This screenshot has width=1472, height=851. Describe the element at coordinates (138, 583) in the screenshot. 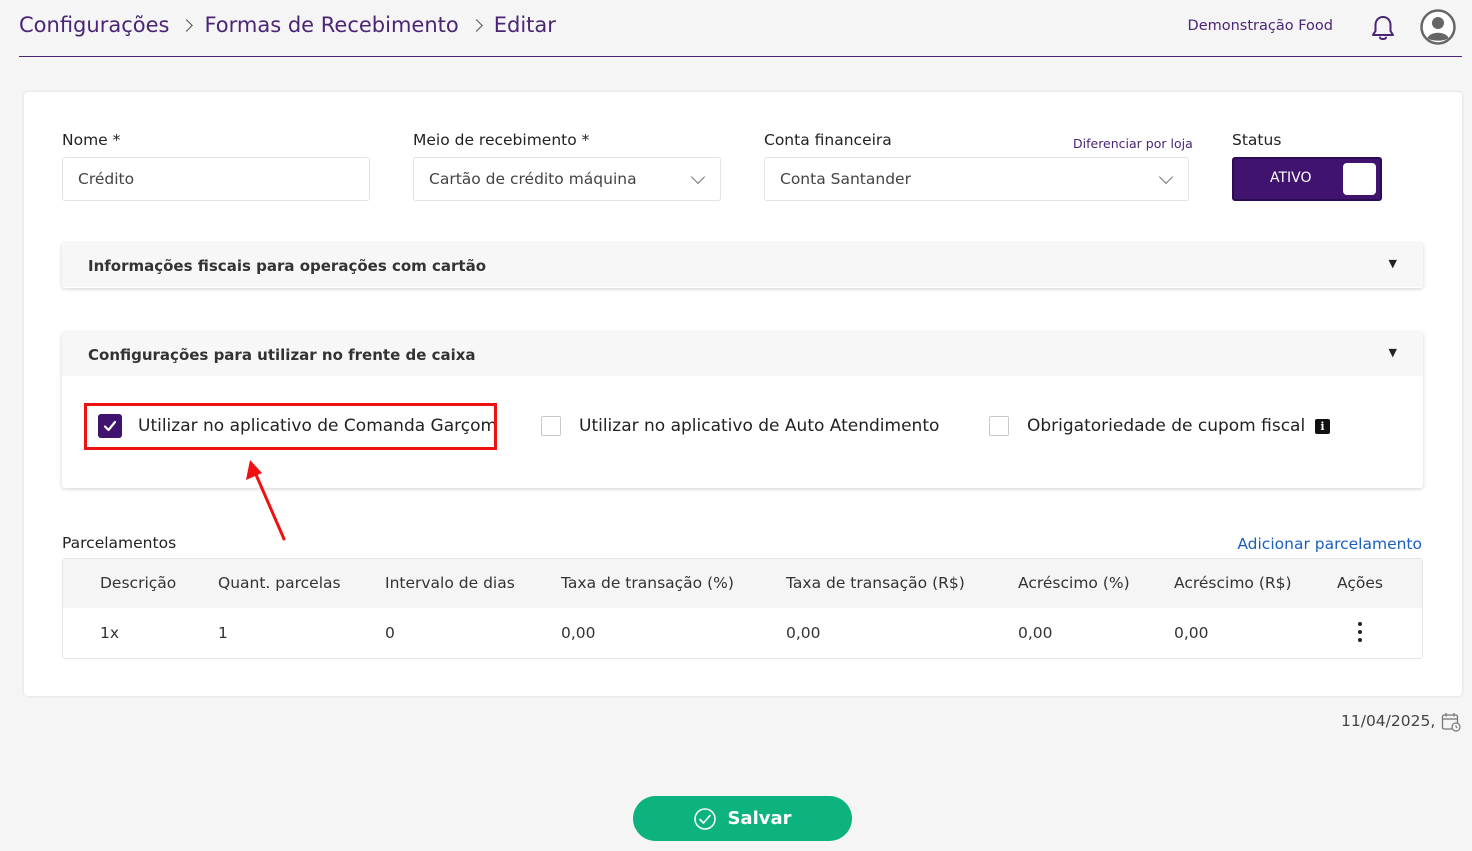

I see `column-header: Descrição` at that location.